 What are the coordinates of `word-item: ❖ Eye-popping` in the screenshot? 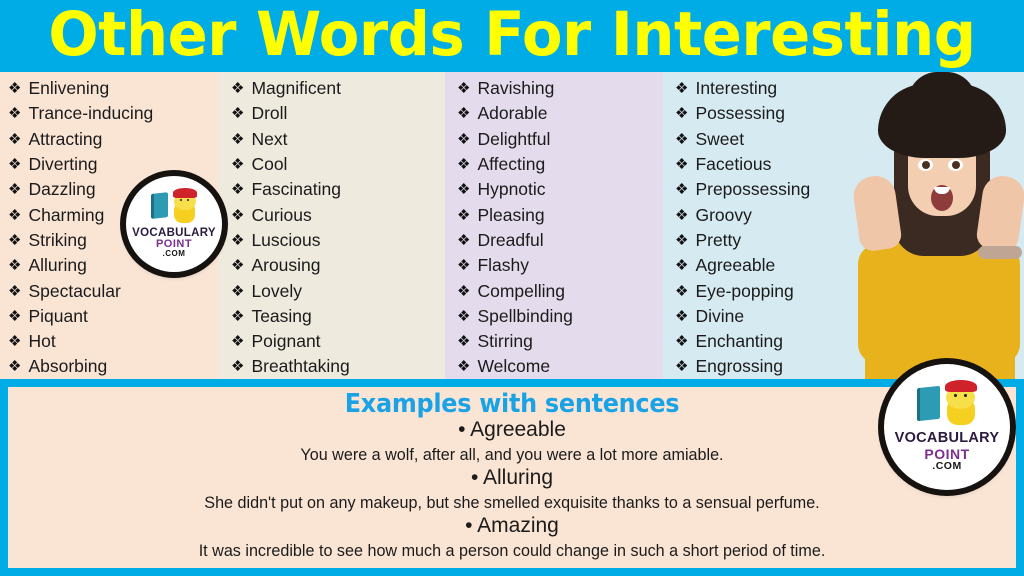 It's located at (843, 290).